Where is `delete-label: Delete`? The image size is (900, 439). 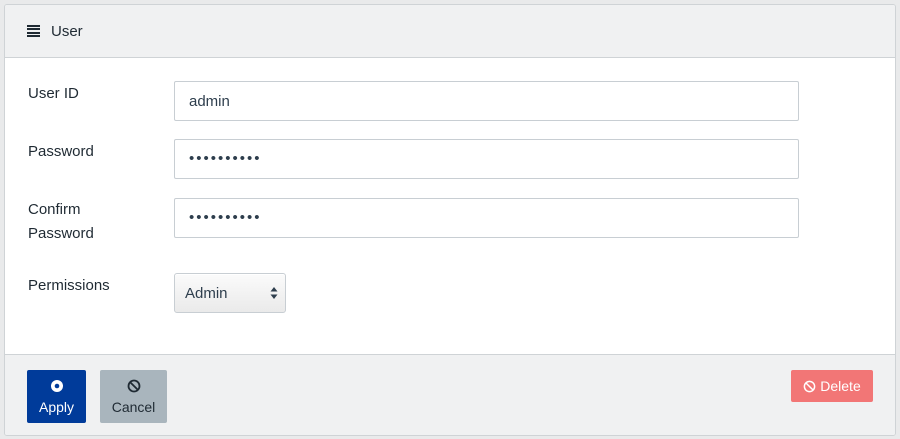
delete-label: Delete is located at coordinates (840, 386).